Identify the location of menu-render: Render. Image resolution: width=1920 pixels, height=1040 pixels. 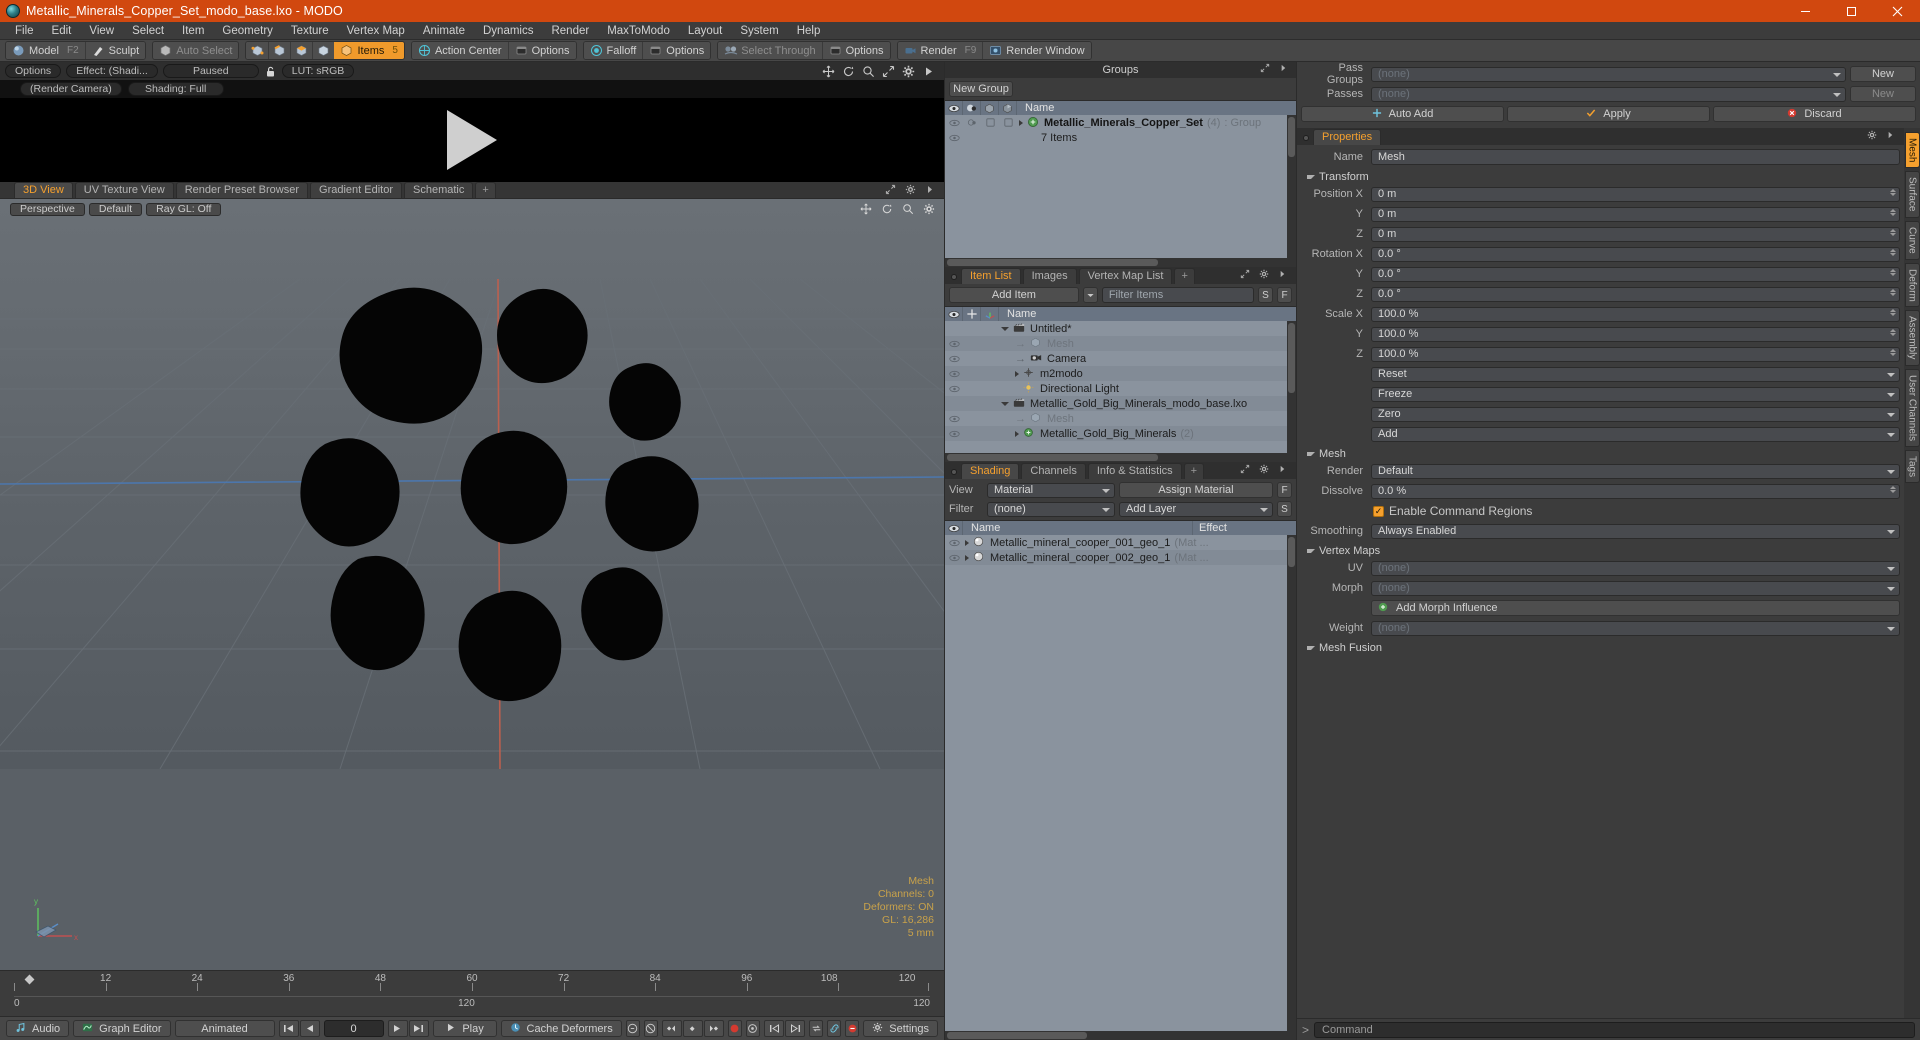
(570, 31).